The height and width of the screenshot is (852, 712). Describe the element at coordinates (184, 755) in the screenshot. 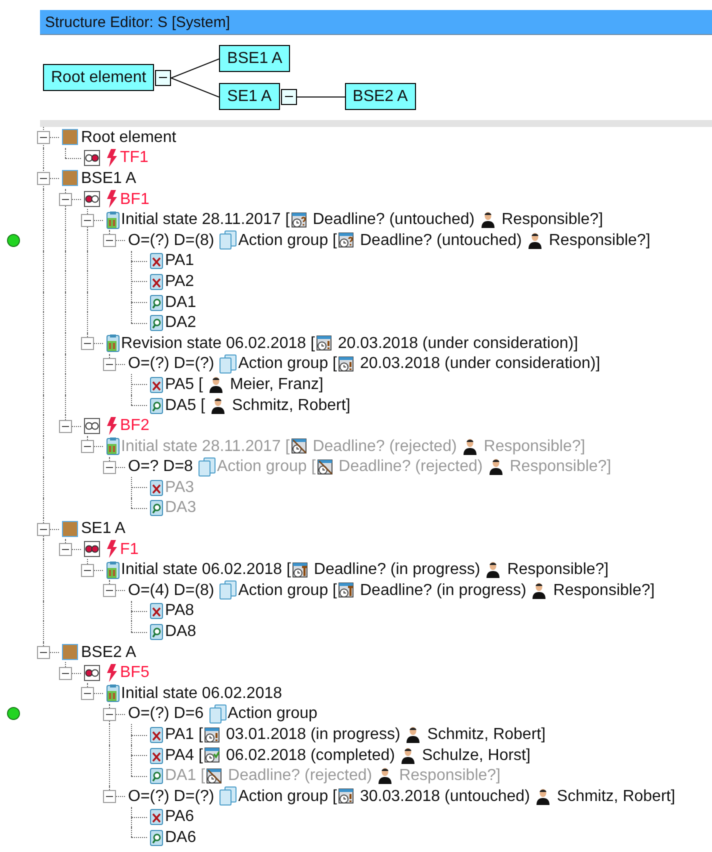

I see `node-label: PA4 [` at that location.